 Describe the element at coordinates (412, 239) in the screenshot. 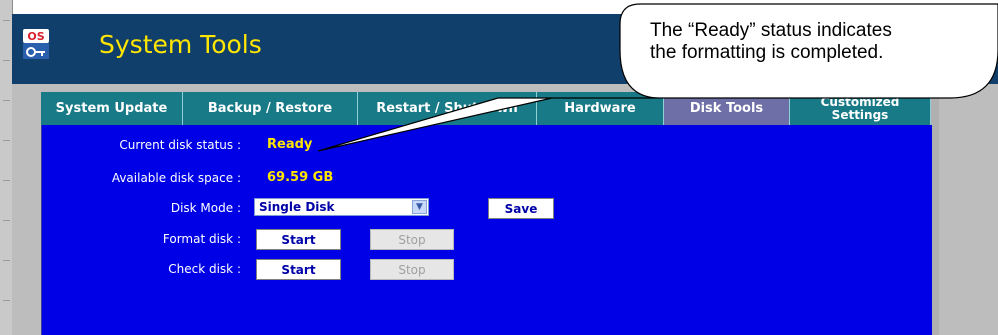

I see `format-disk-stop-button: Stop` at that location.